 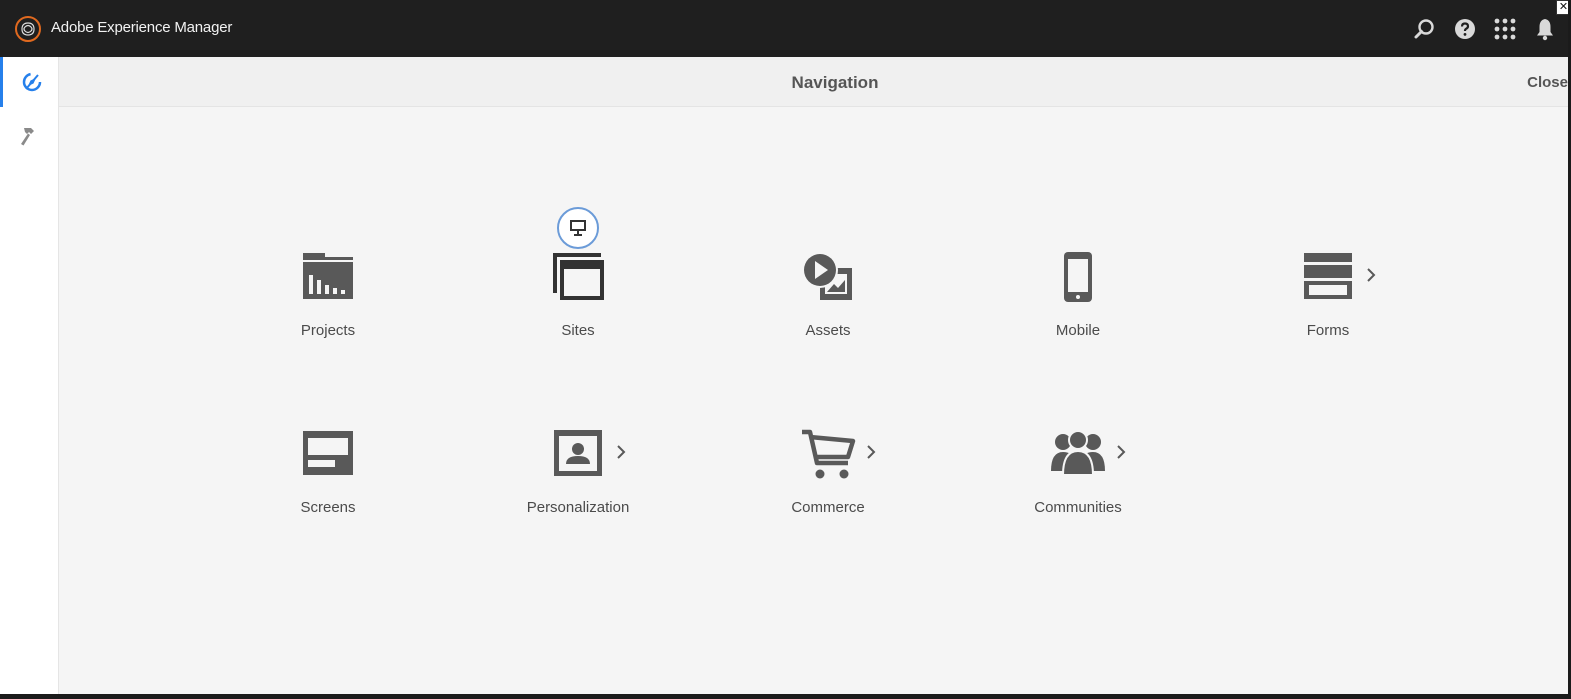 What do you see at coordinates (578, 330) in the screenshot?
I see `nav-tile-label: Sites` at bounding box center [578, 330].